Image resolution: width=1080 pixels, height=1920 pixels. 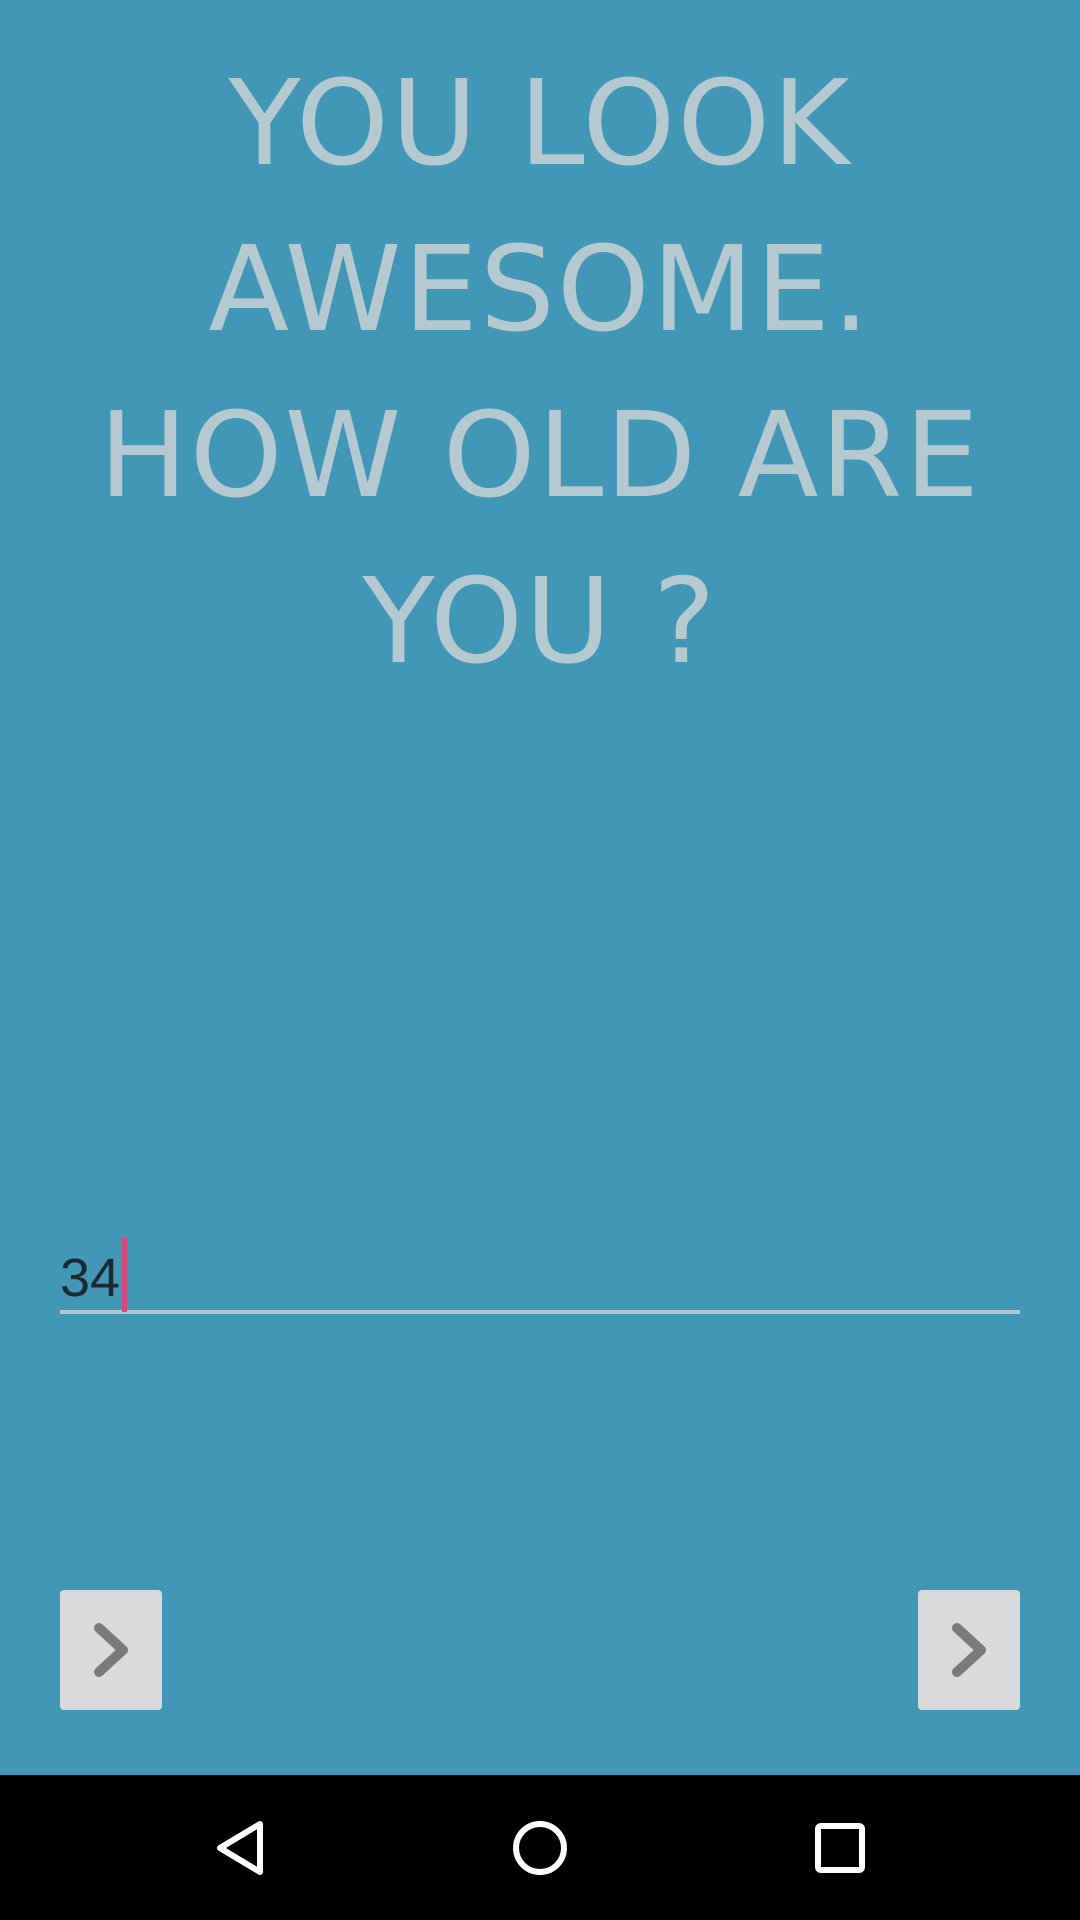 I want to click on system-recents-button, so click(x=840, y=1847).